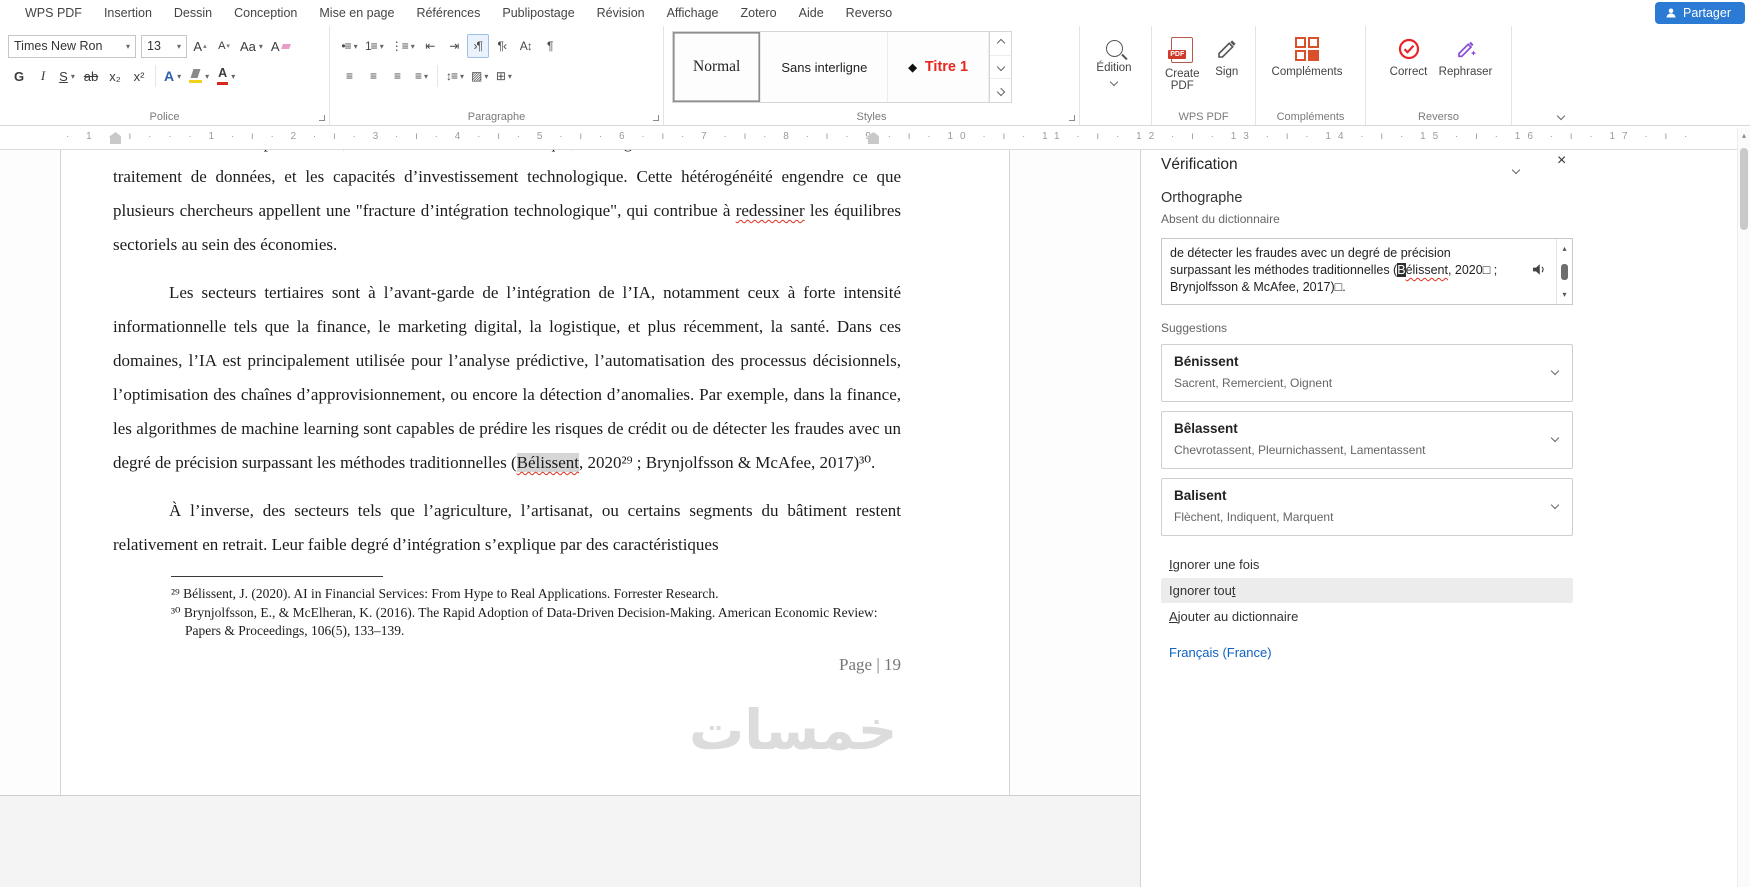 This screenshot has height=887, width=1750. What do you see at coordinates (825, 67) in the screenshot?
I see `style-sans-interligne: Sans interligne` at bounding box center [825, 67].